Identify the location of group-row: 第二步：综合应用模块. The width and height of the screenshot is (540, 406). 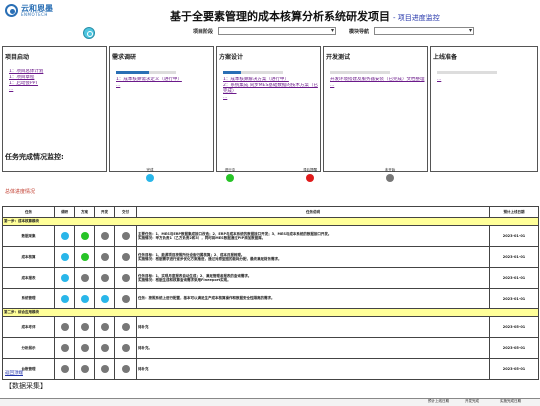
(270, 312).